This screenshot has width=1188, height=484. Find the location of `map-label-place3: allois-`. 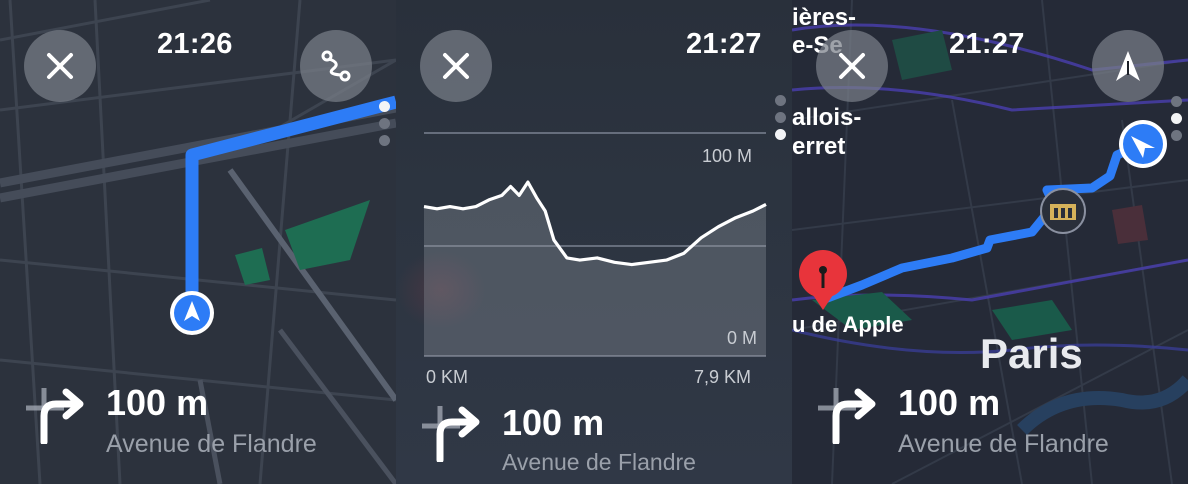

map-label-place3: allois- is located at coordinates (827, 117).